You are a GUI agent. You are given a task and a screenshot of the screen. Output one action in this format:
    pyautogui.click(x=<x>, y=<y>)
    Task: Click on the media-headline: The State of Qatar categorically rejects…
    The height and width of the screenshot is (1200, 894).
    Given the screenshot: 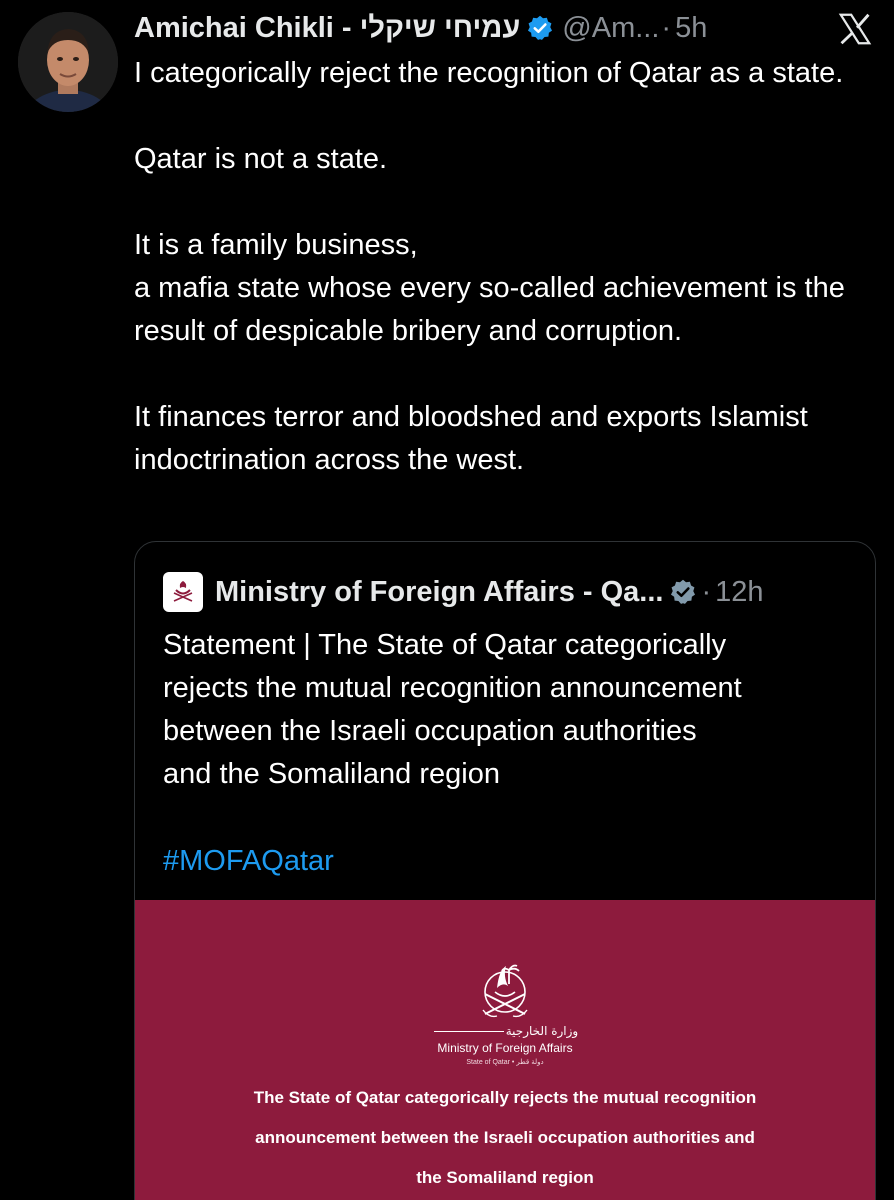 What is the action you would take?
    pyautogui.click(x=505, y=1138)
    